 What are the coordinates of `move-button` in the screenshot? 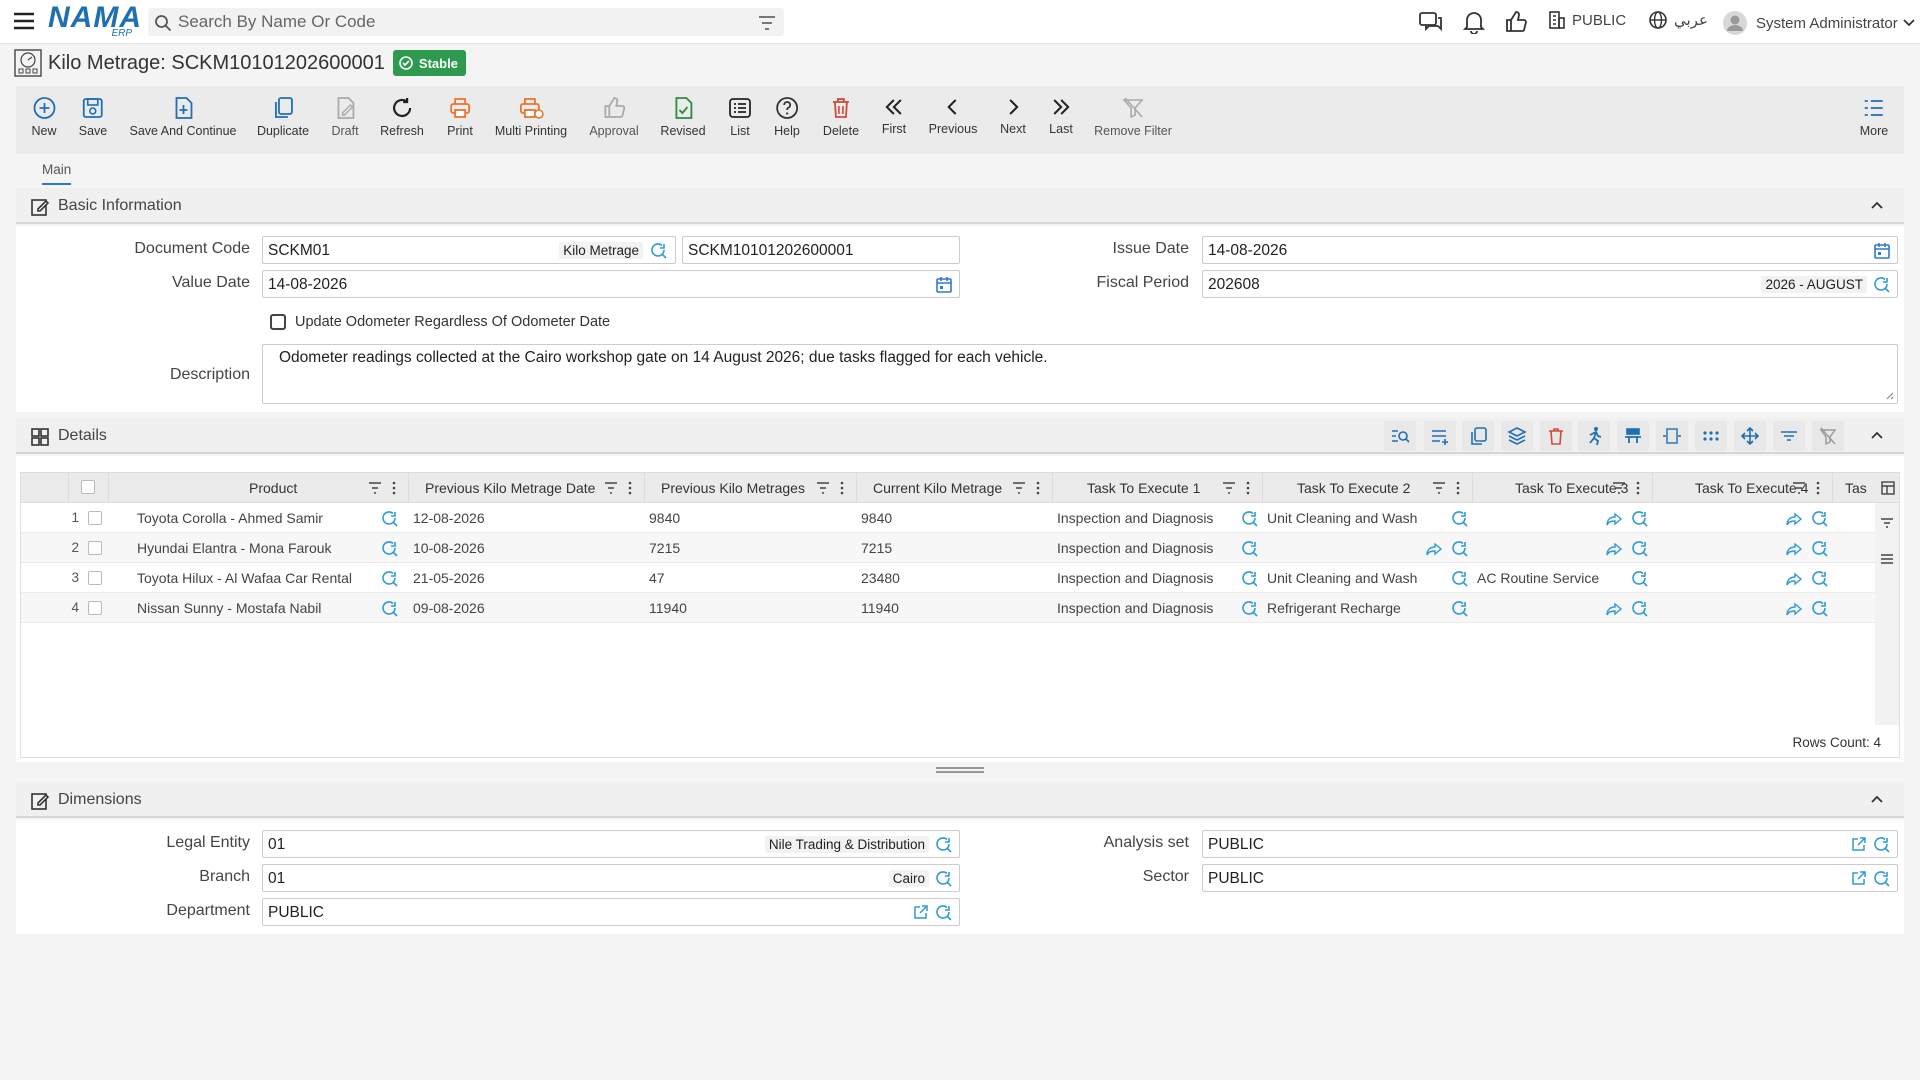 It's located at (1750, 436).